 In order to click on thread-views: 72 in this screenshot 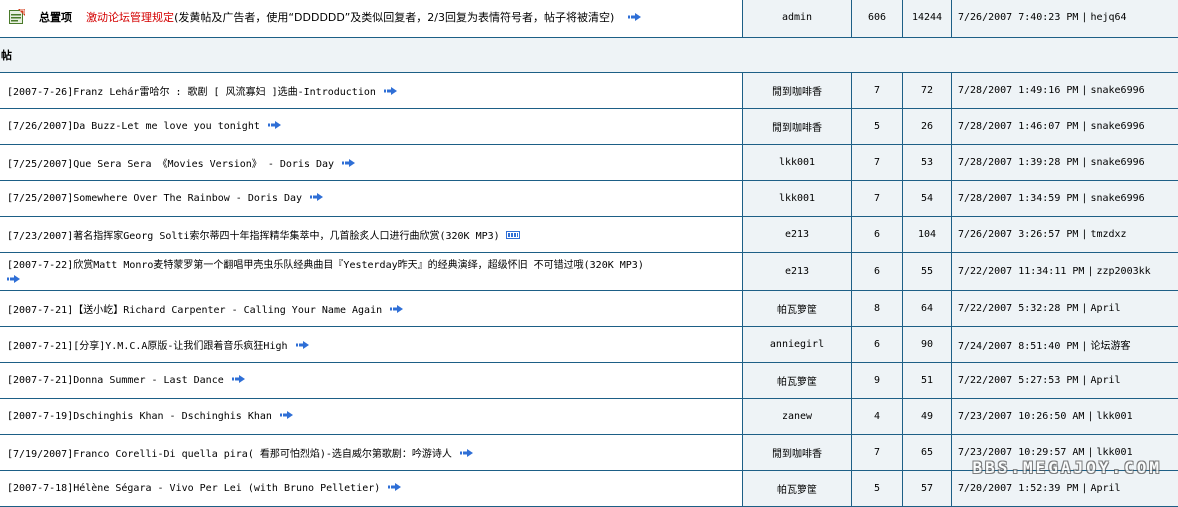, I will do `click(927, 91)`.